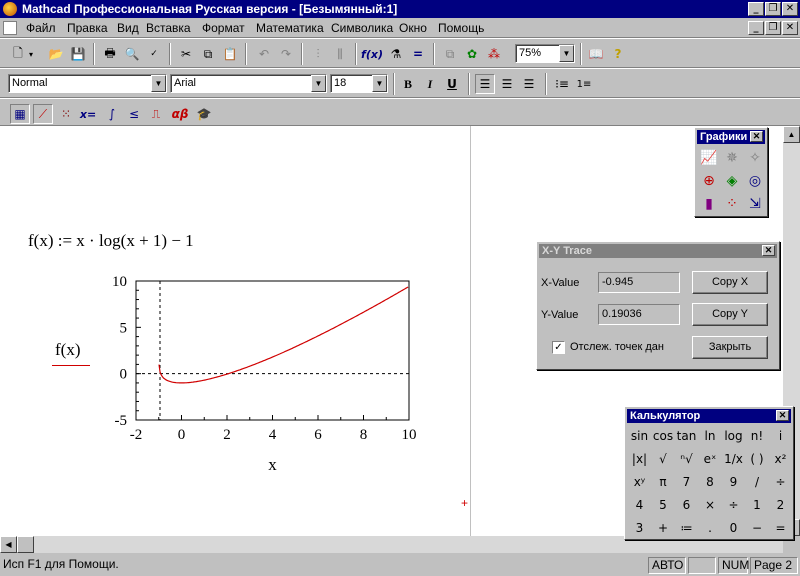 Image resolution: width=800 pixels, height=576 pixels. I want to click on x-value-field: -0.945, so click(639, 282).